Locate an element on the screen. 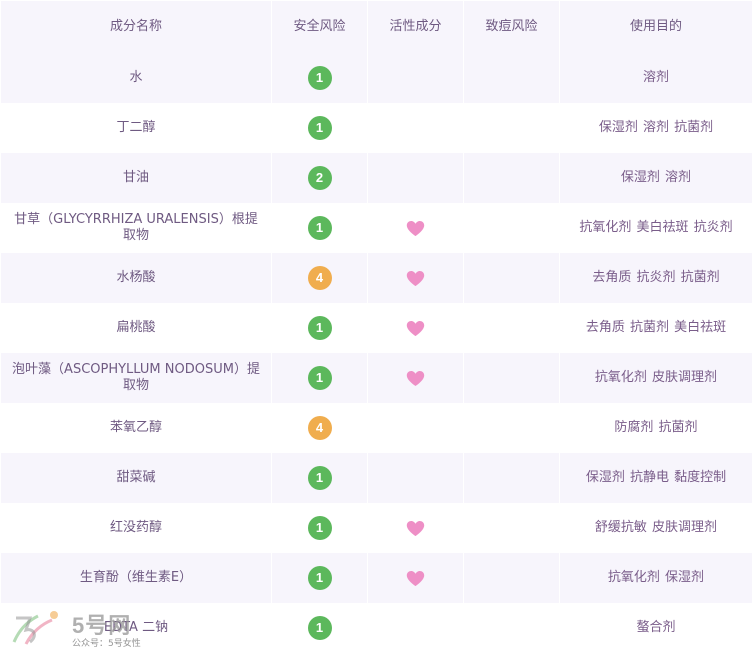  purpose-cell: 防腐剂 抗菌剂 is located at coordinates (656, 428).